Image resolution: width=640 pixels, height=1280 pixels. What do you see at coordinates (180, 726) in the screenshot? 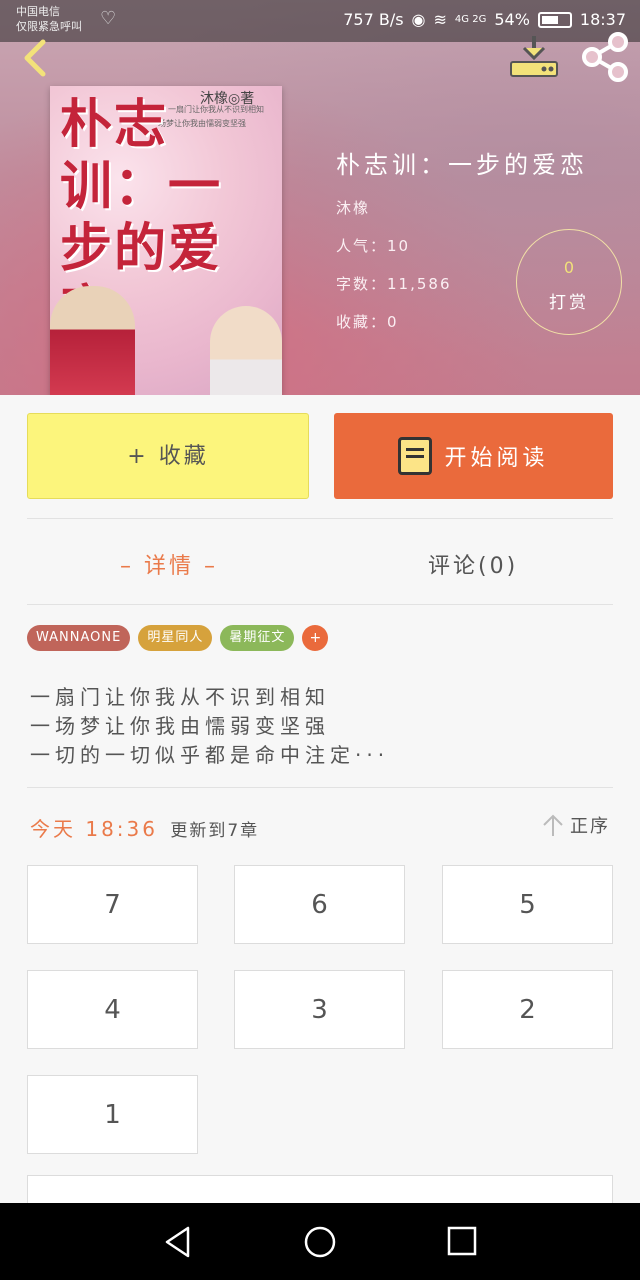
I see `description-line: 一场梦让你我由懦弱变坚强` at bounding box center [180, 726].